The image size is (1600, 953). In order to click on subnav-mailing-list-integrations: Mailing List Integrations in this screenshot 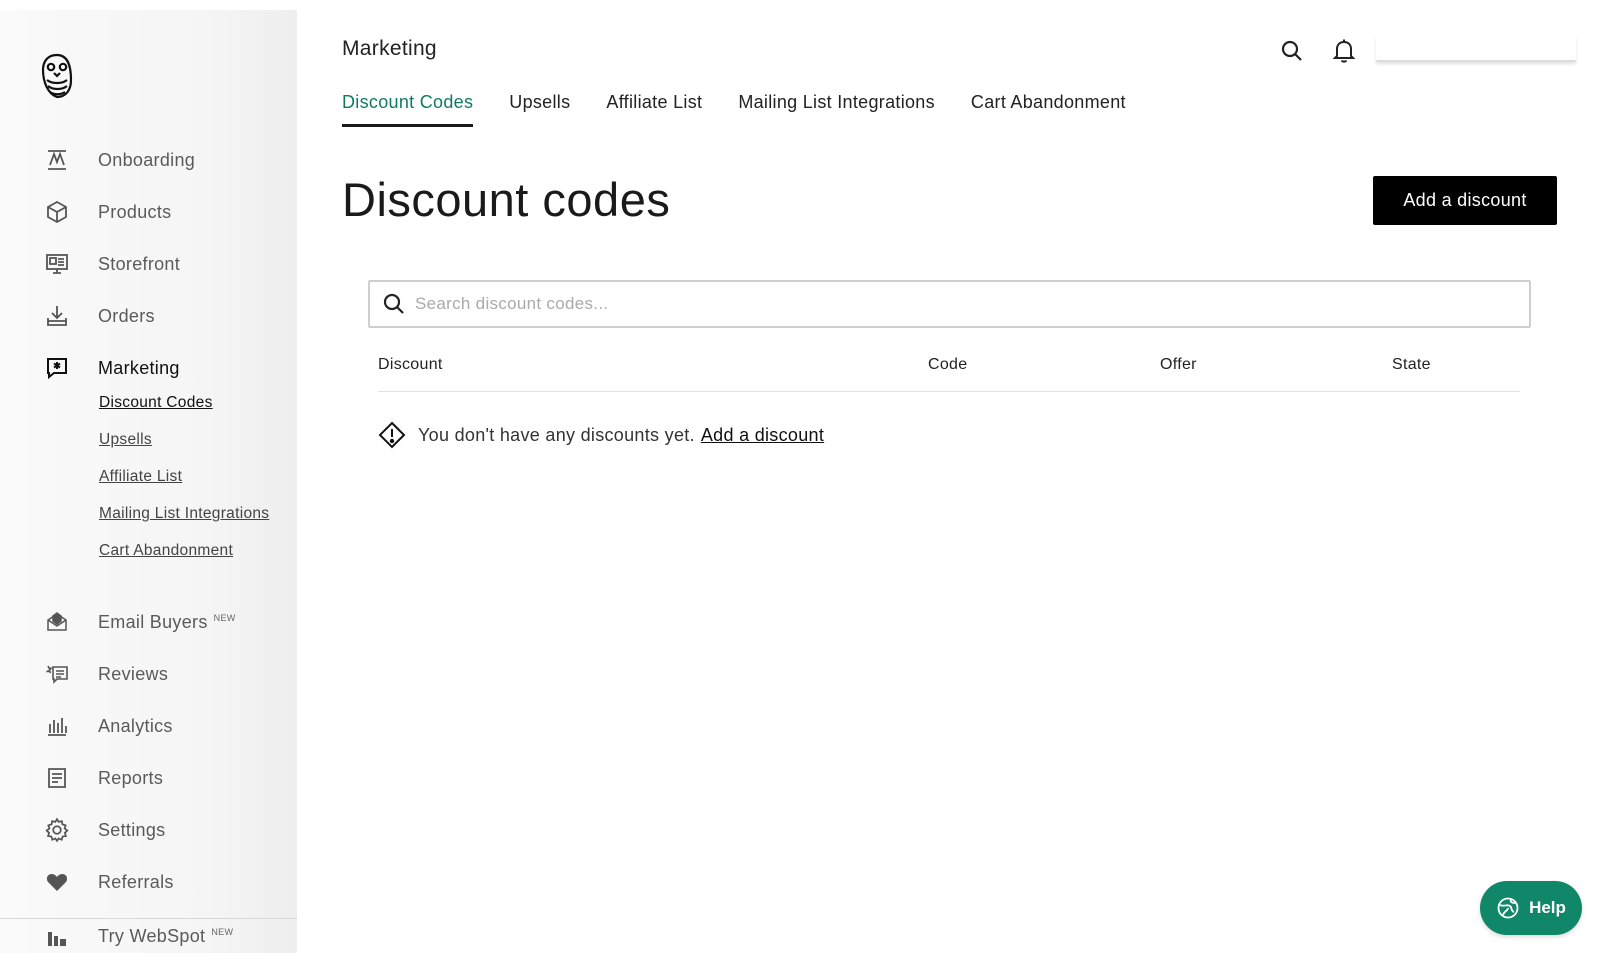, I will do `click(184, 514)`.